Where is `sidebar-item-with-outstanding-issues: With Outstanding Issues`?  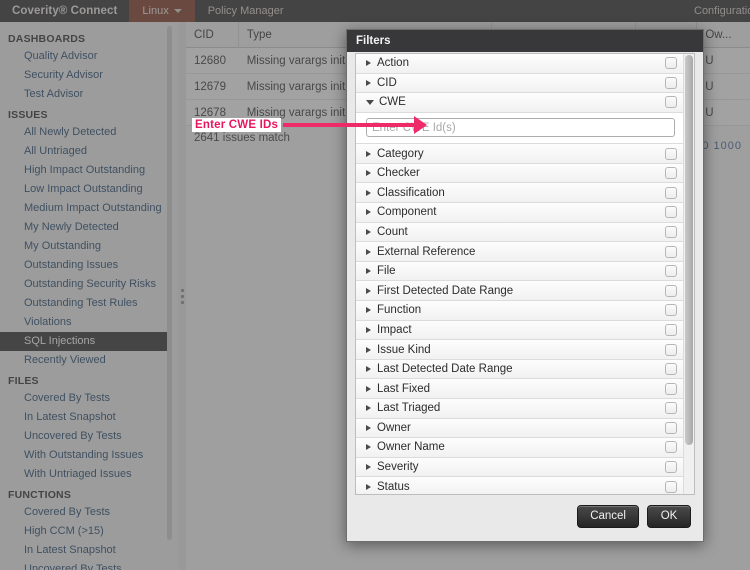 sidebar-item-with-outstanding-issues: With Outstanding Issues is located at coordinates (89, 455).